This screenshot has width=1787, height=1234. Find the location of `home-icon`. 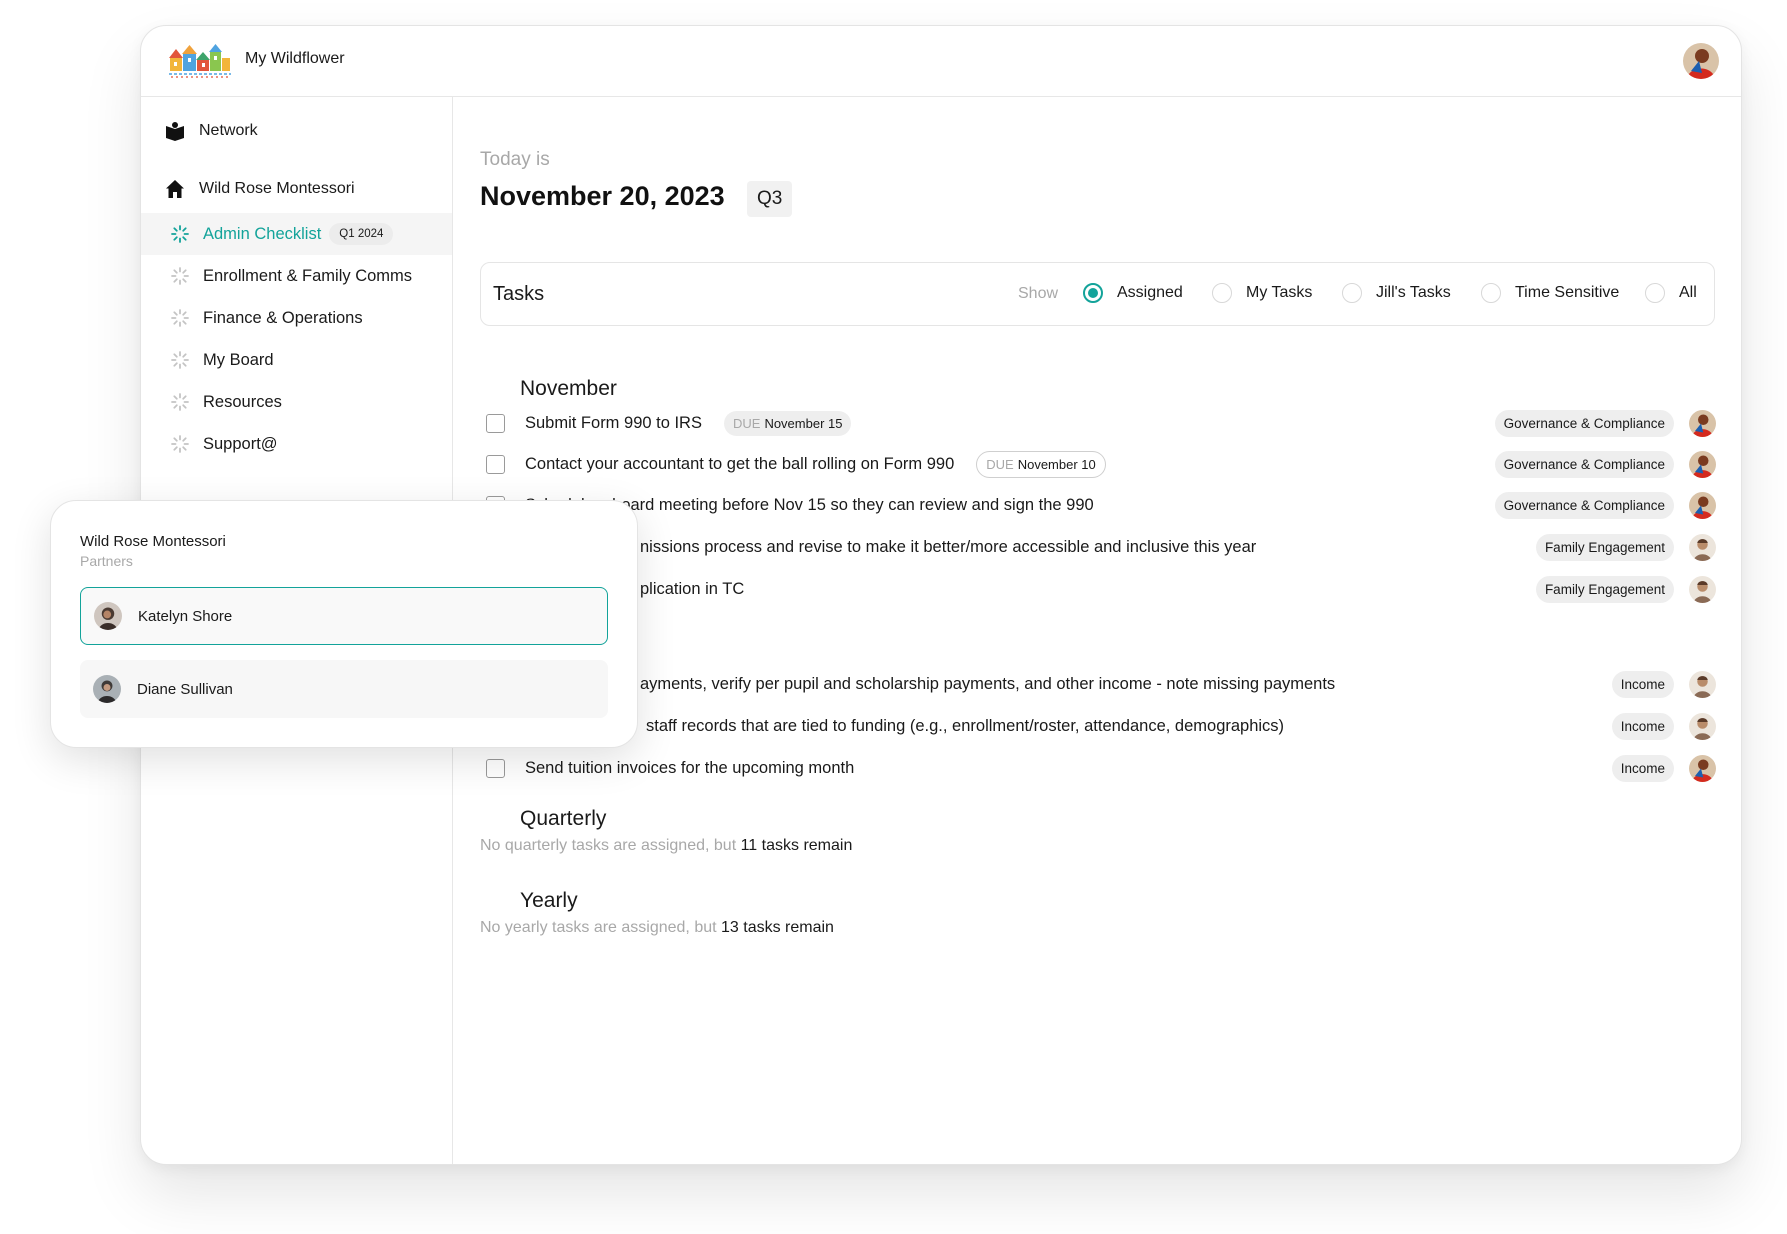

home-icon is located at coordinates (175, 189).